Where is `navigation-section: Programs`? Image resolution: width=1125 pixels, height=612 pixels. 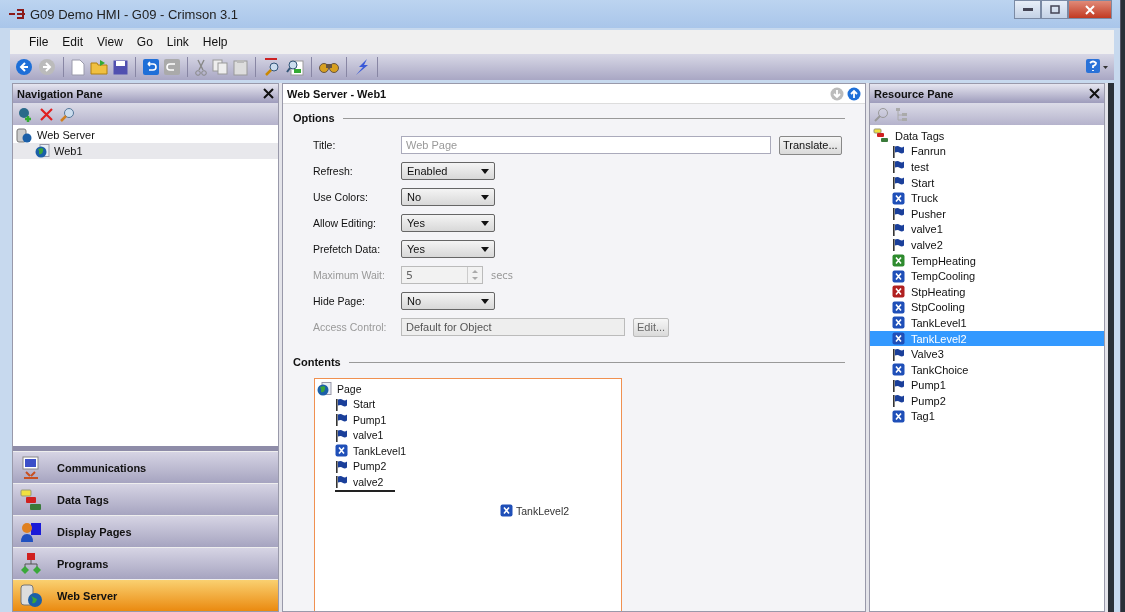
navigation-section: Programs is located at coordinates (145, 563).